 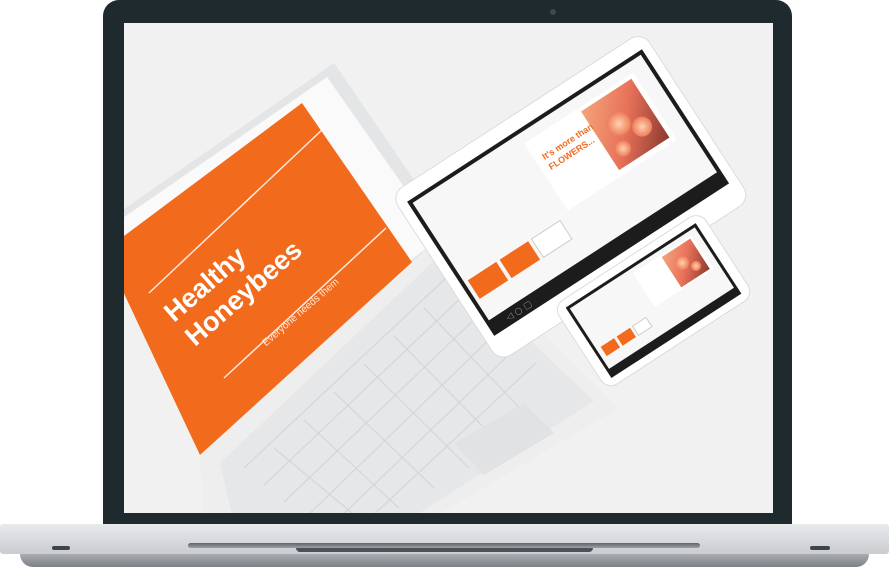 What do you see at coordinates (553, 12) in the screenshot?
I see `webcam` at bounding box center [553, 12].